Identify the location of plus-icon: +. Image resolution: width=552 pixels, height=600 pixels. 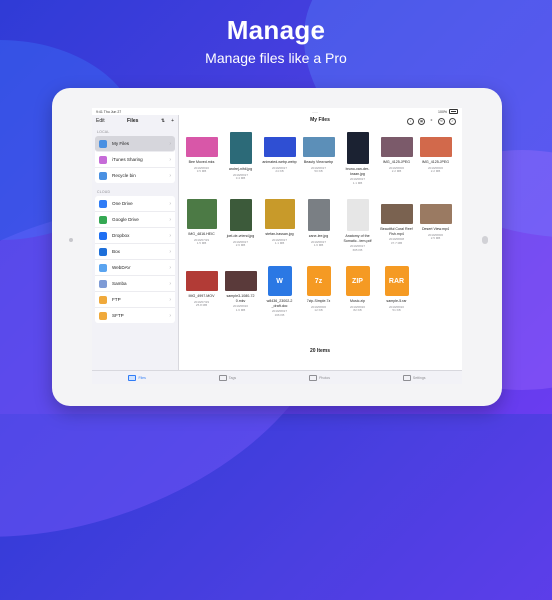
(172, 121).